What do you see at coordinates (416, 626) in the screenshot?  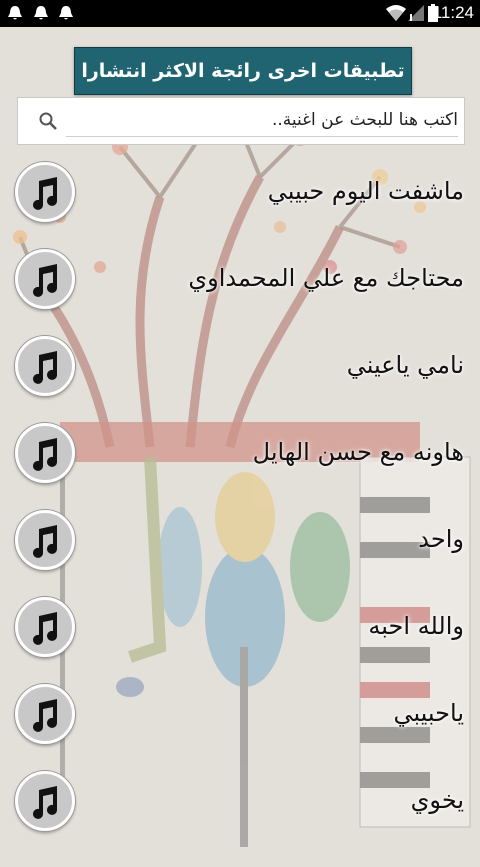 I see `song-title: والله احبه` at bounding box center [416, 626].